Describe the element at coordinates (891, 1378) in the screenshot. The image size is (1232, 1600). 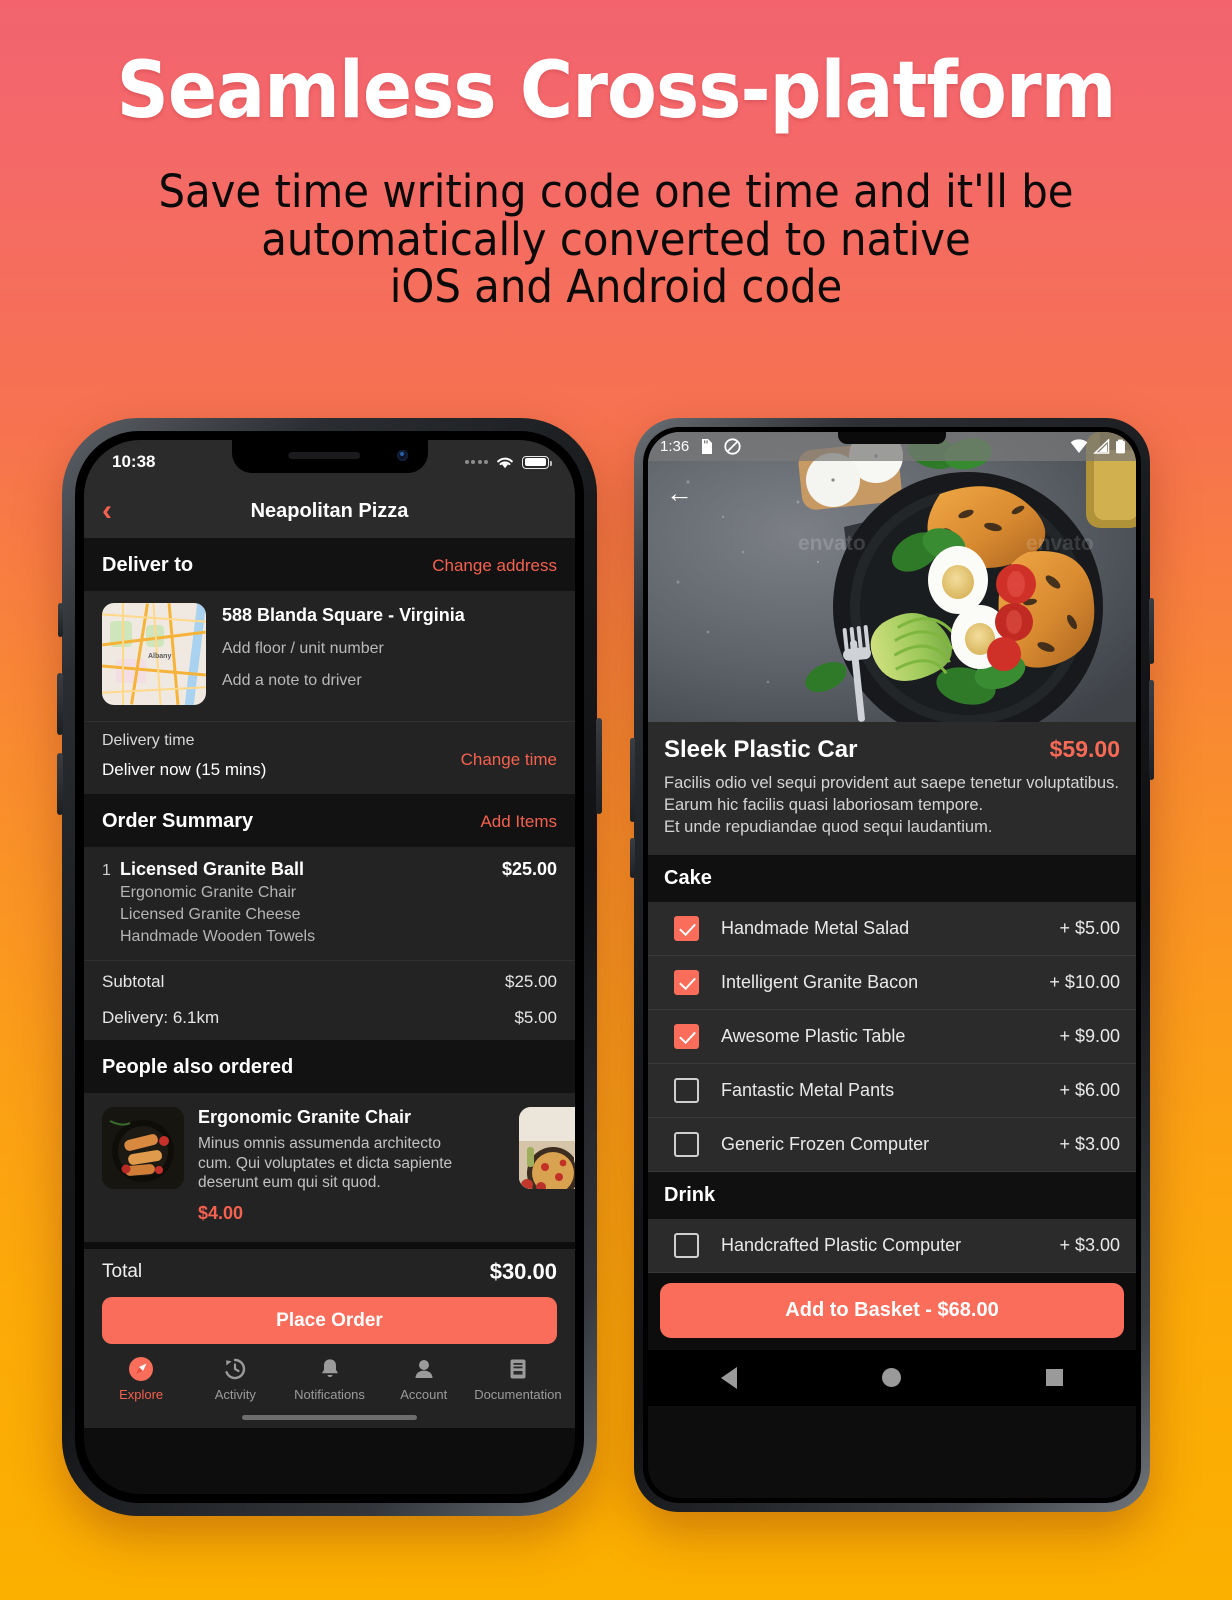
I see `home-circle-icon` at that location.